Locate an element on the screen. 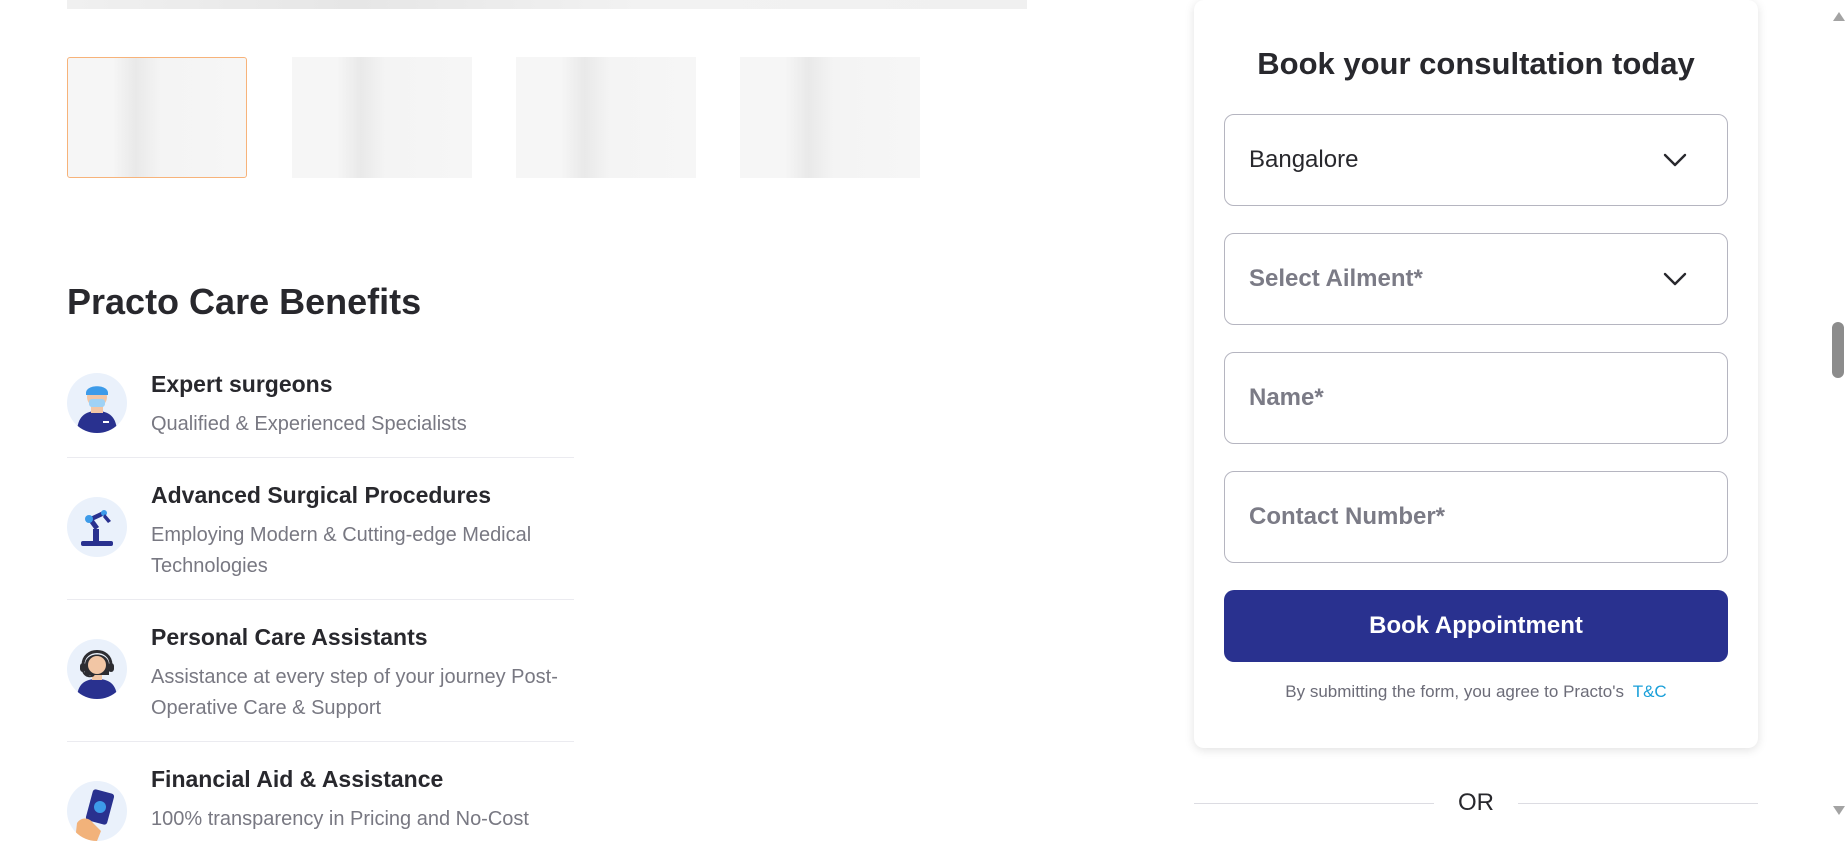 The height and width of the screenshot is (846, 1848). contact-number-input: Contact Number* is located at coordinates (1476, 517).